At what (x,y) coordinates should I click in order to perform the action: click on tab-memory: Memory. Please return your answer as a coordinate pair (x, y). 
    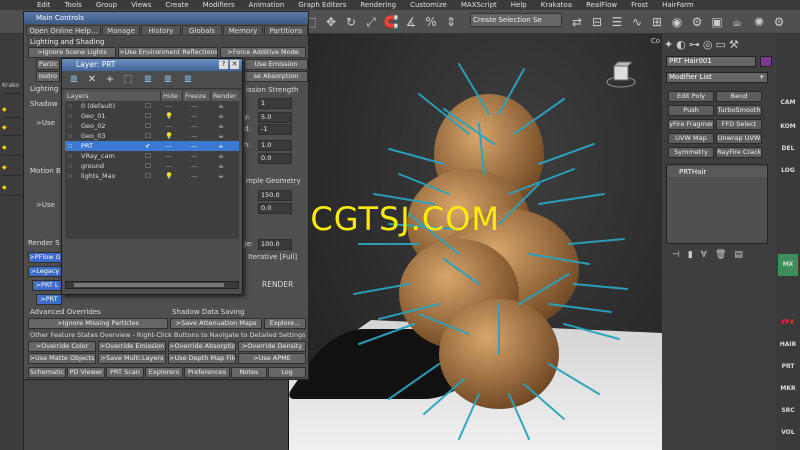
    Looking at the image, I should click on (243, 30).